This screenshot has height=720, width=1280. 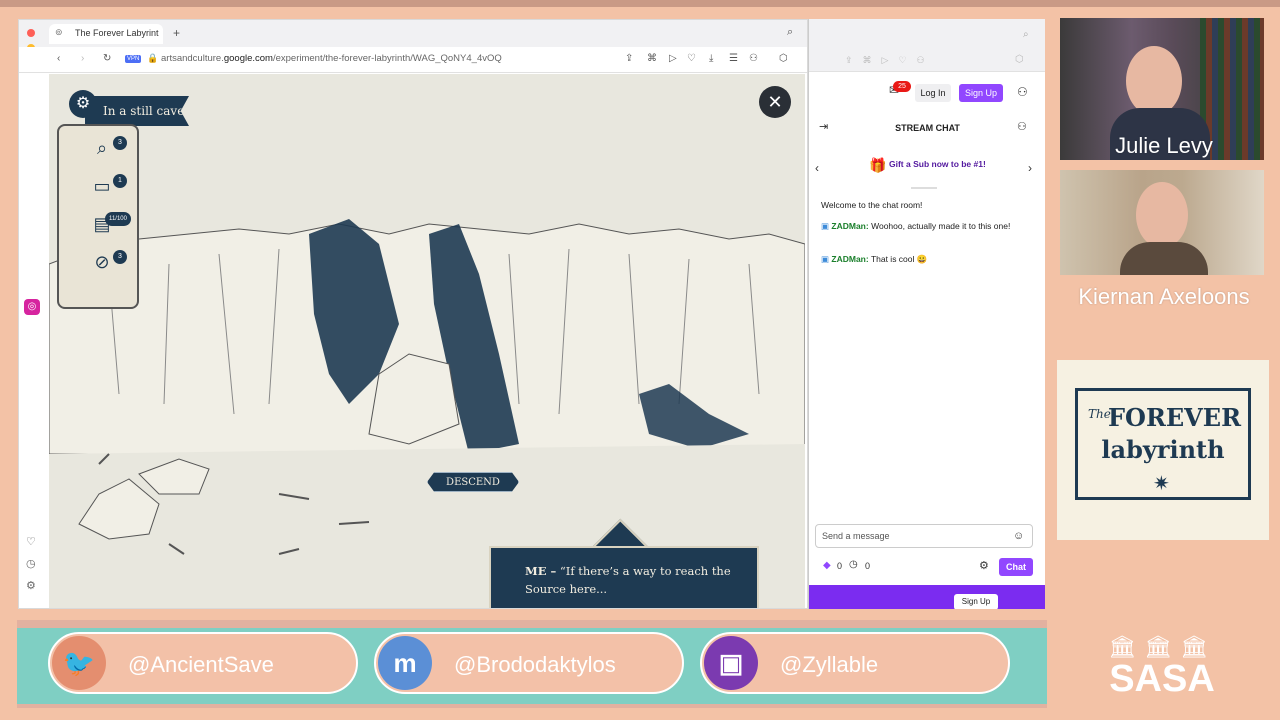 What do you see at coordinates (31, 541) in the screenshot?
I see `heart-sidebar-icon: ♡` at bounding box center [31, 541].